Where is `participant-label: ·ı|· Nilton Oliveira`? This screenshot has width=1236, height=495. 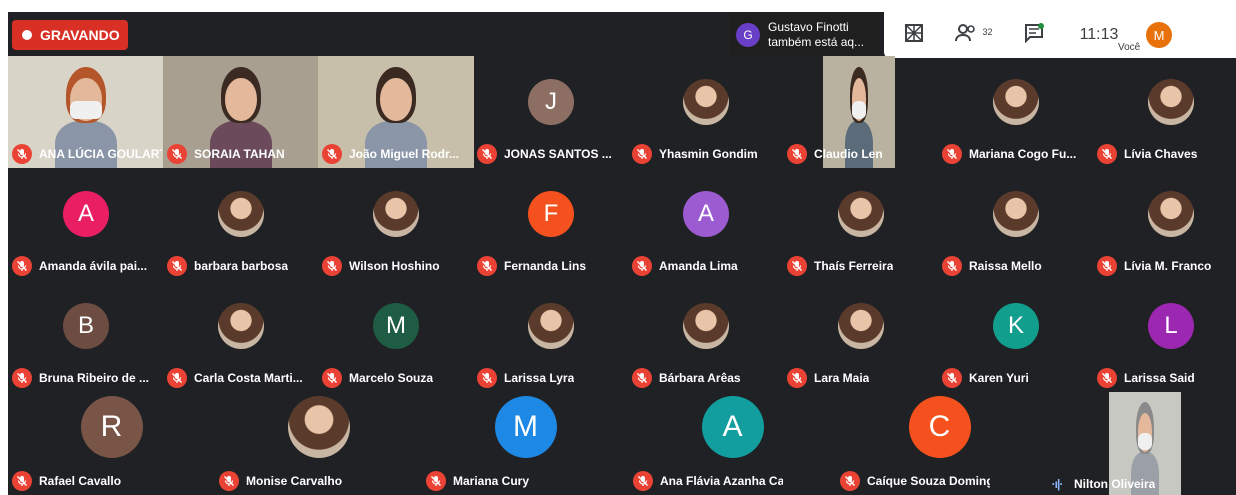 participant-label: ·ı|· Nilton Oliveira is located at coordinates (1101, 484).